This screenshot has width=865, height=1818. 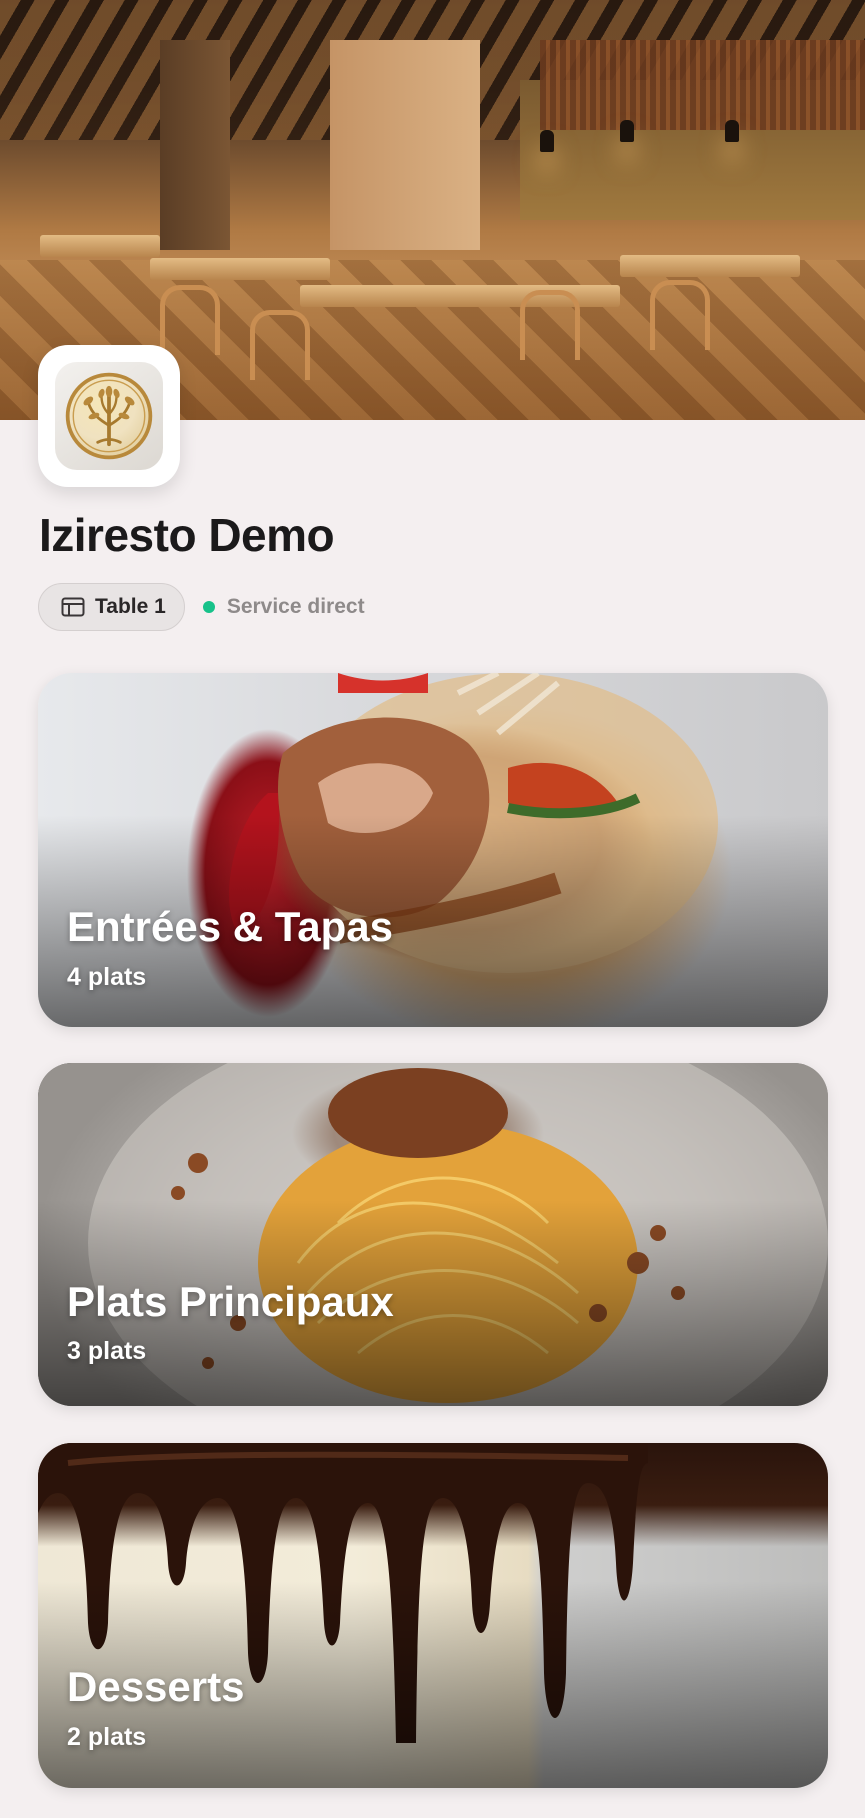 I want to click on status-dot, so click(x=208, y=607).